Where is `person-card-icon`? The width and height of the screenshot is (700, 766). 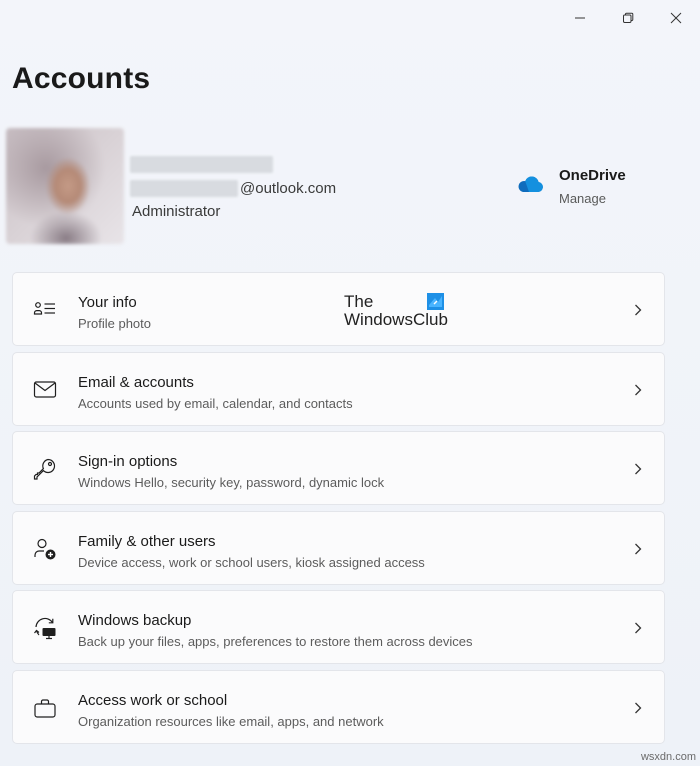 person-card-icon is located at coordinates (44, 308).